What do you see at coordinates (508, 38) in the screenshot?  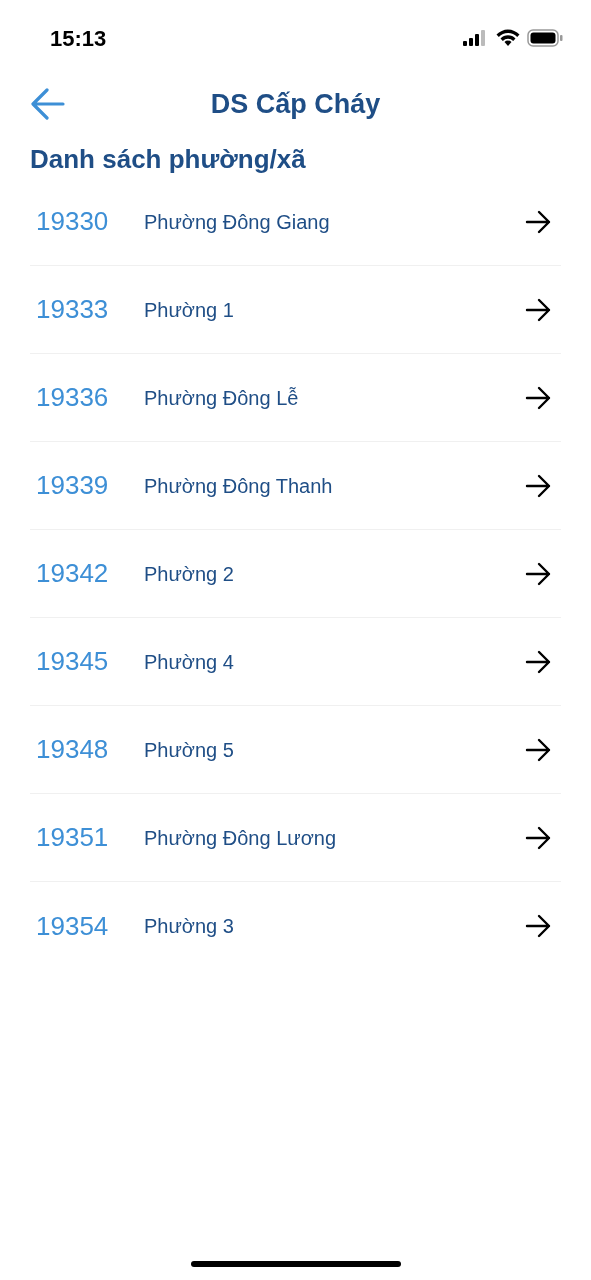 I see `wifi-icon` at bounding box center [508, 38].